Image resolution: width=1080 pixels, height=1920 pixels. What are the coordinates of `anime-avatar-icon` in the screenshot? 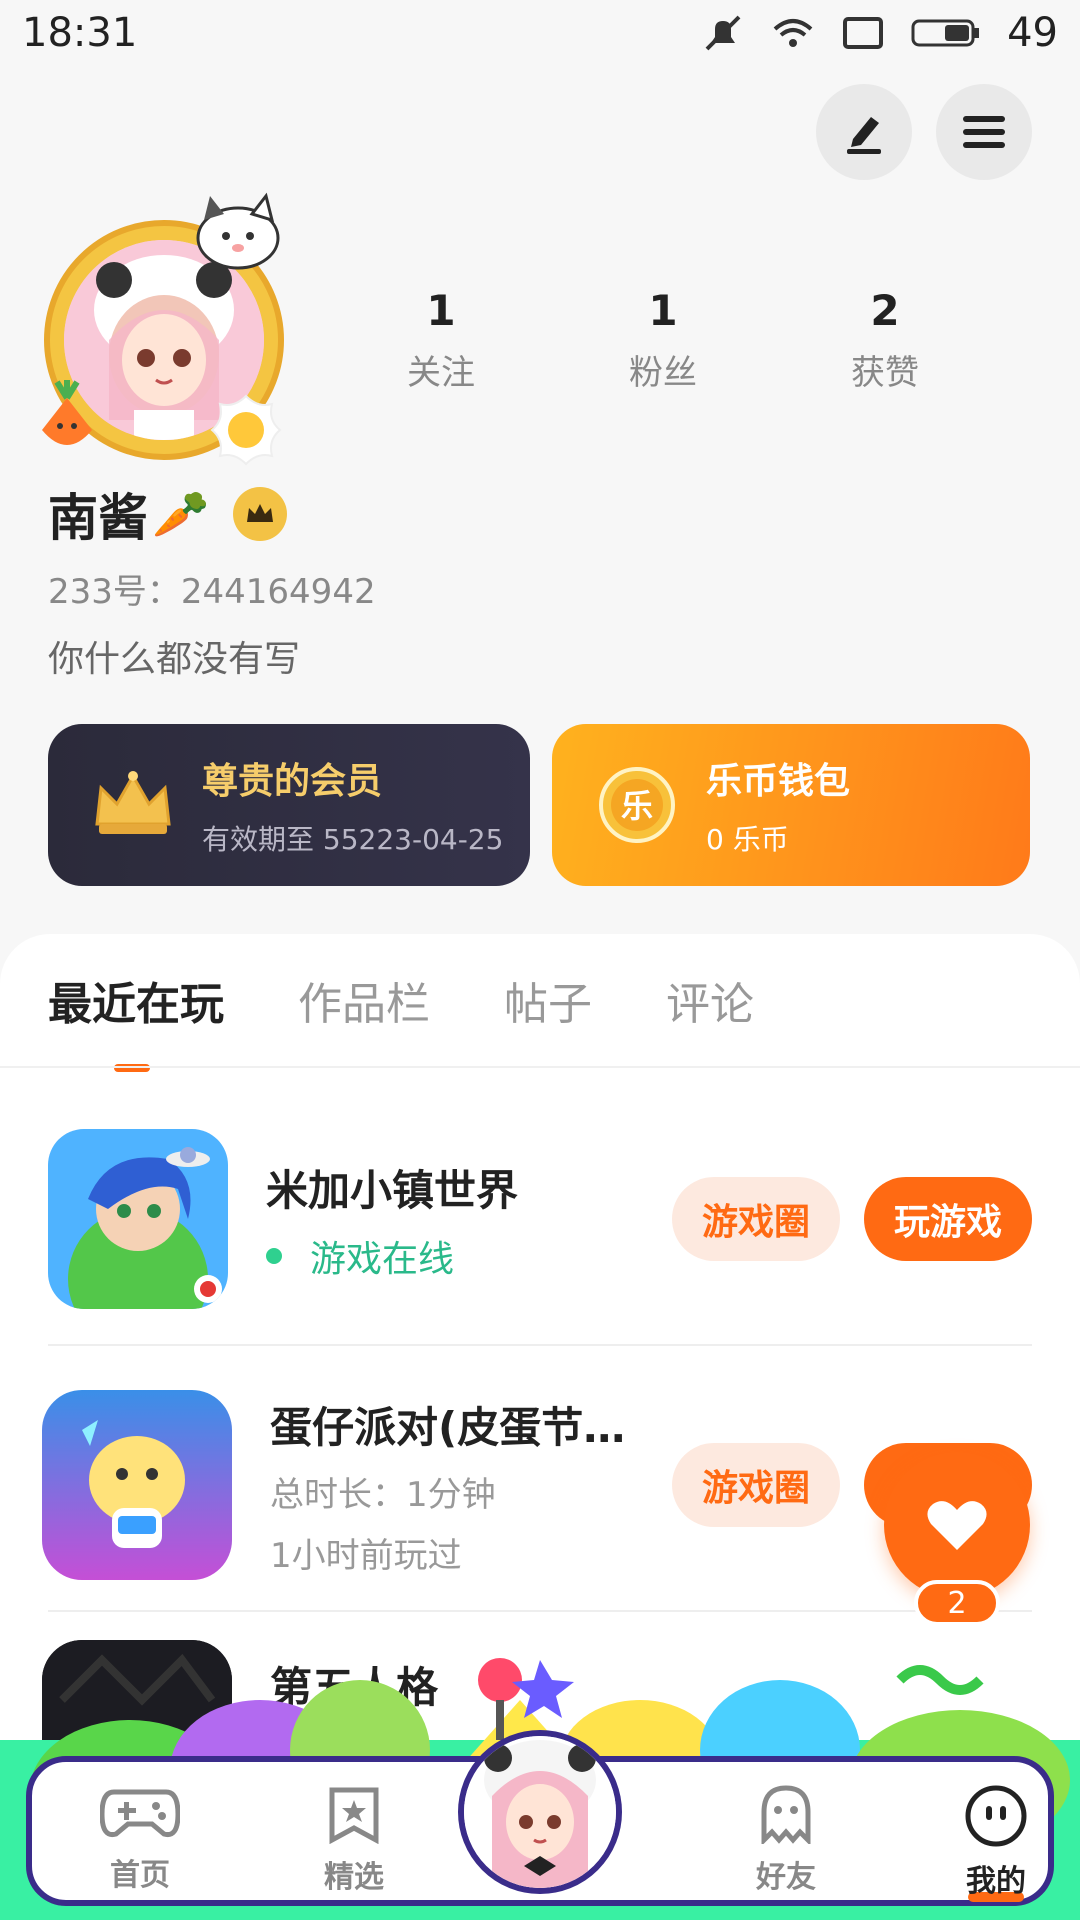 It's located at (540, 1812).